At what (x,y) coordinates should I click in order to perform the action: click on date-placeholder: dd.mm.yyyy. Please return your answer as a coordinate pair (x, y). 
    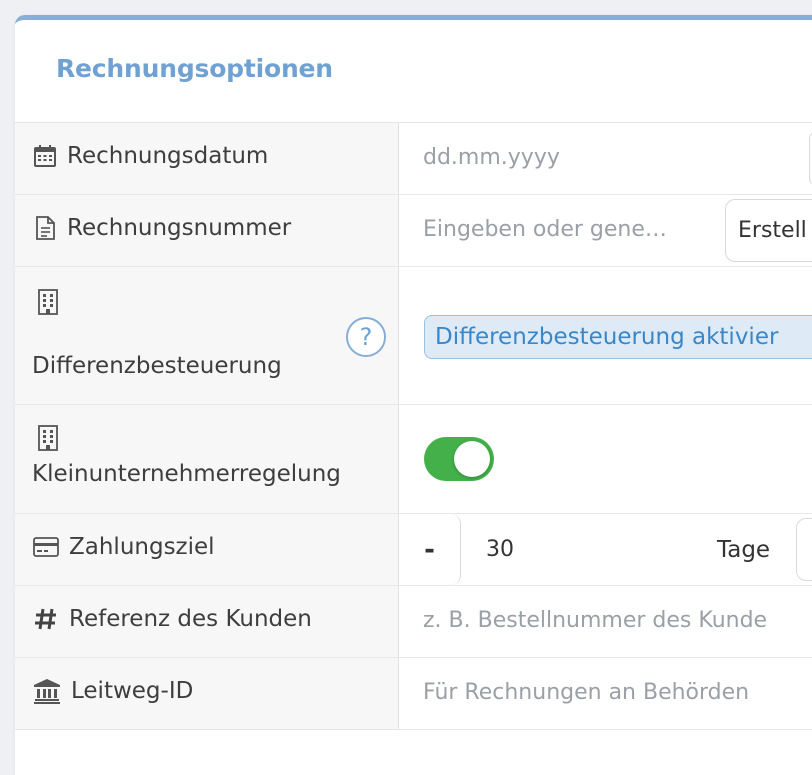
    Looking at the image, I should click on (491, 157).